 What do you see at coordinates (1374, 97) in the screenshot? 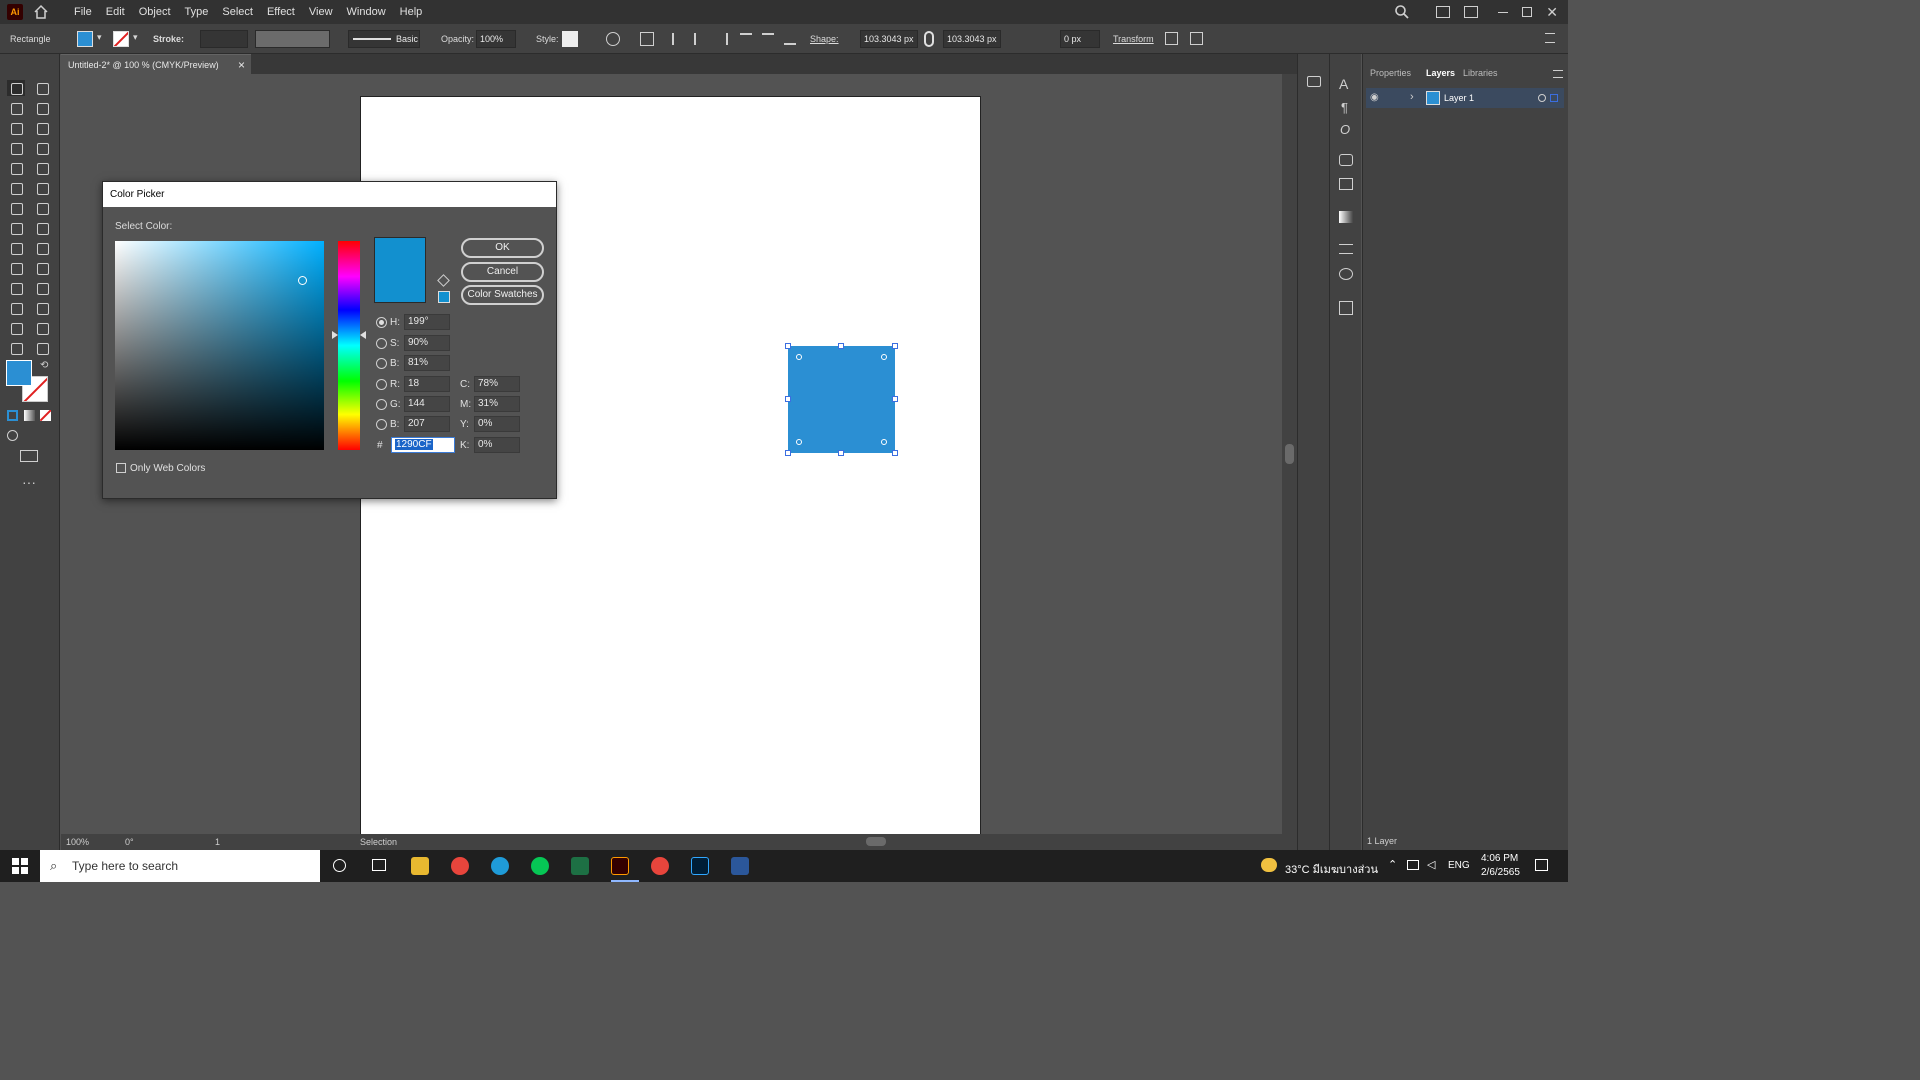
I see `eye-icon: ◉` at bounding box center [1374, 97].